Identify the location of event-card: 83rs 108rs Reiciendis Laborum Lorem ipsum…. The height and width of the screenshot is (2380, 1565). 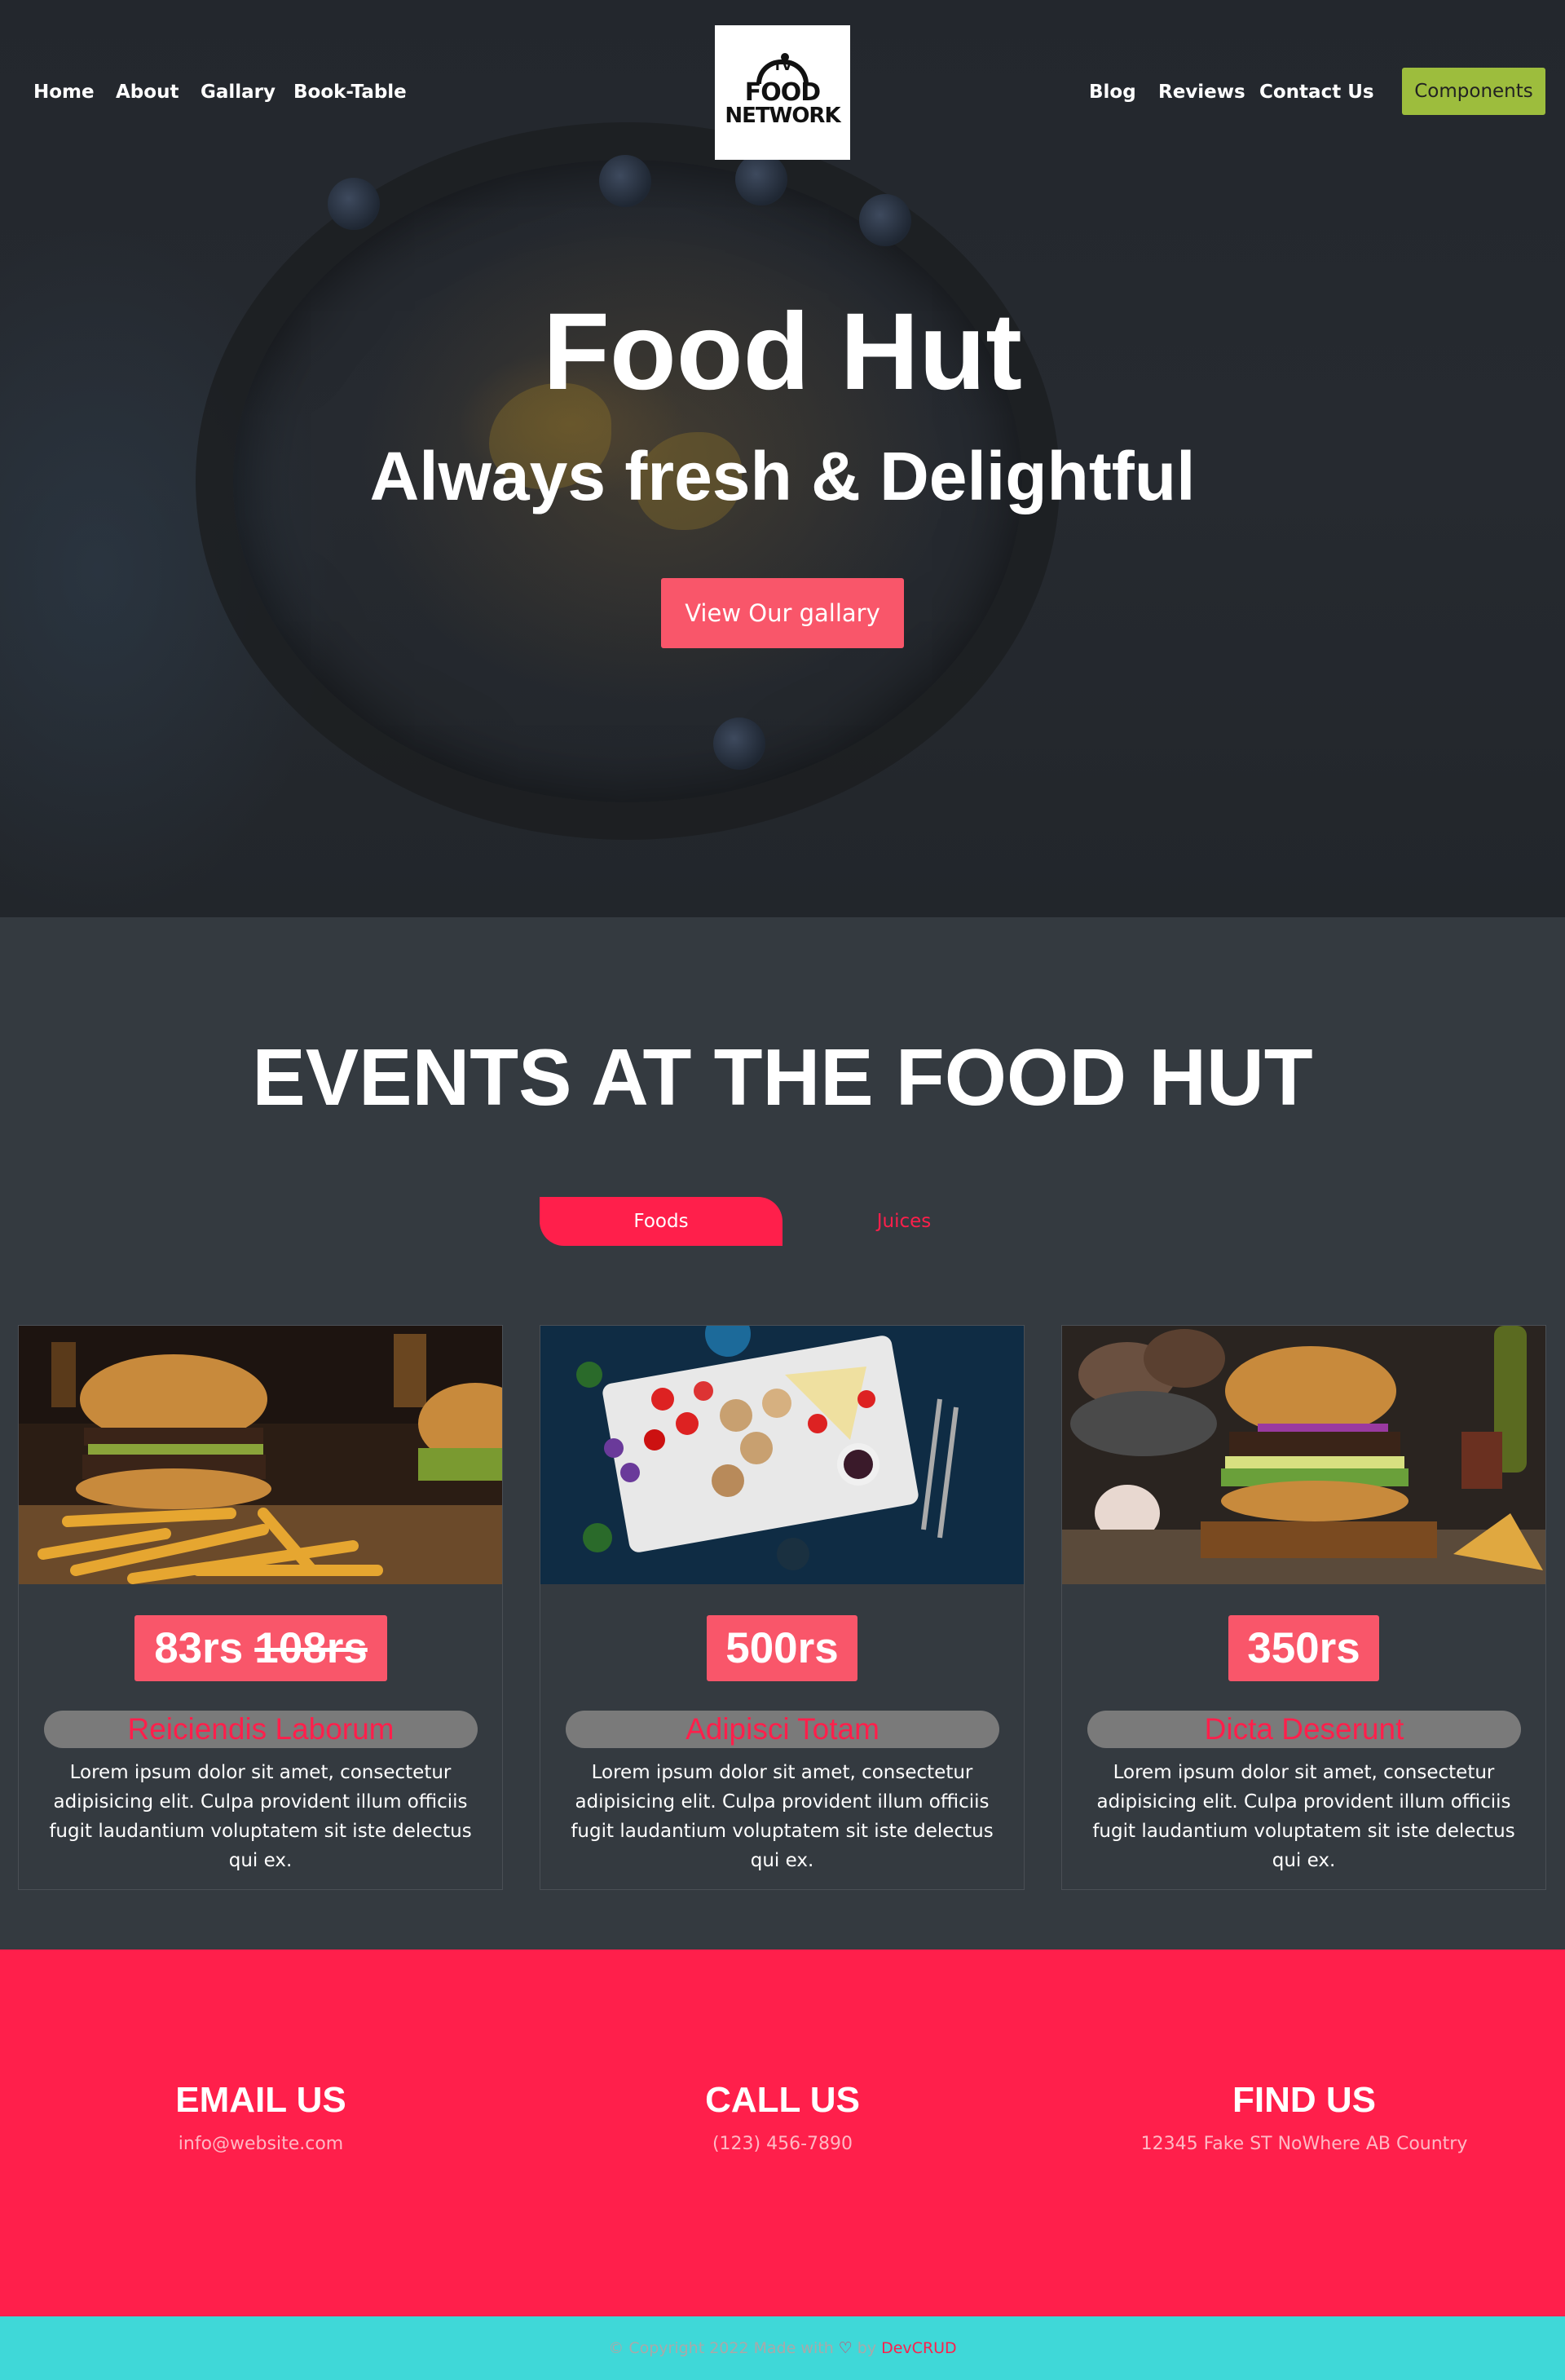
(260, 1608).